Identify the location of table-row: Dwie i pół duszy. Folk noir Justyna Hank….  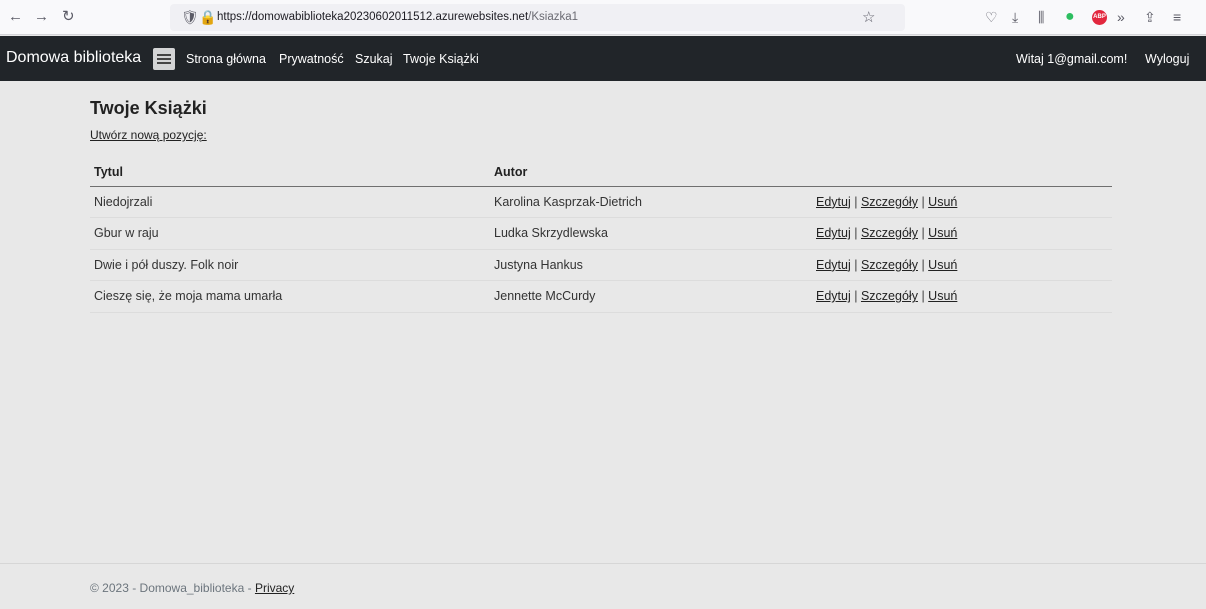
(601, 265).